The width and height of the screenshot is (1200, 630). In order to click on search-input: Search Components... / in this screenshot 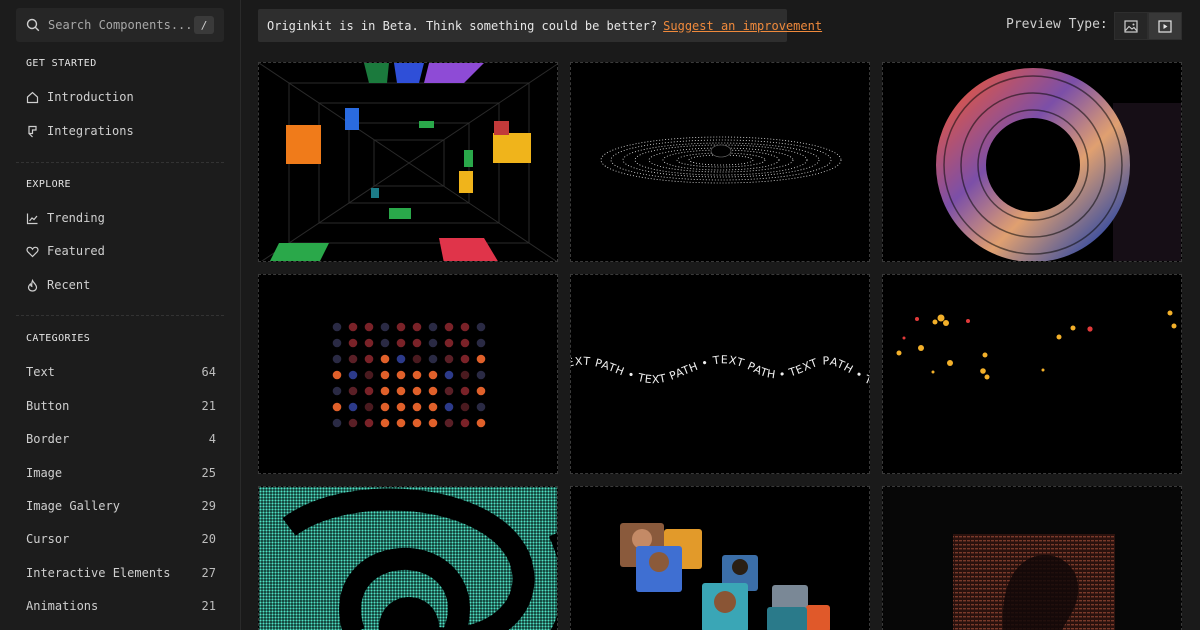, I will do `click(120, 25)`.